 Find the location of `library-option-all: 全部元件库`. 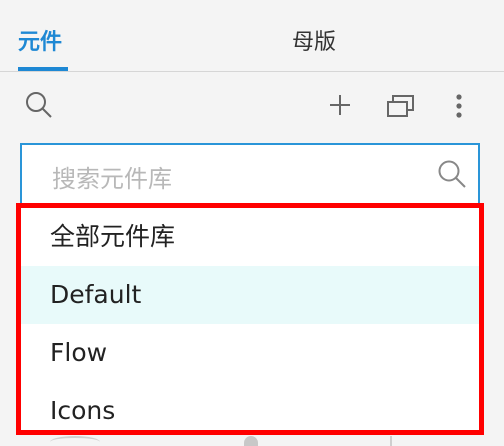

library-option-all: 全部元件库 is located at coordinates (250, 237).